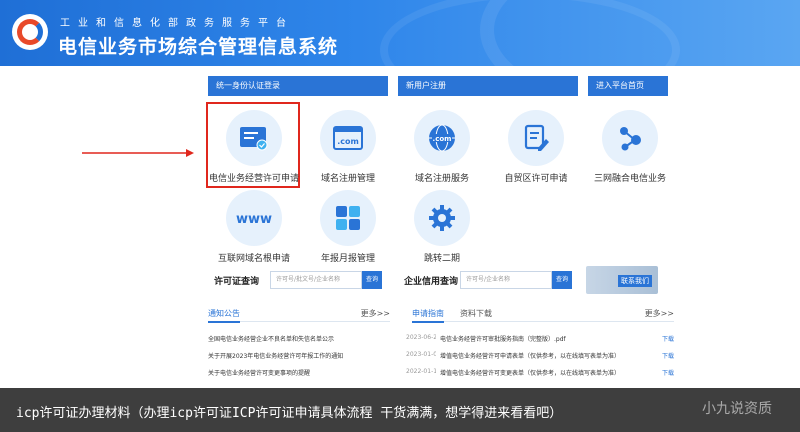  I want to click on service-label: 跳转二期, so click(441, 259).